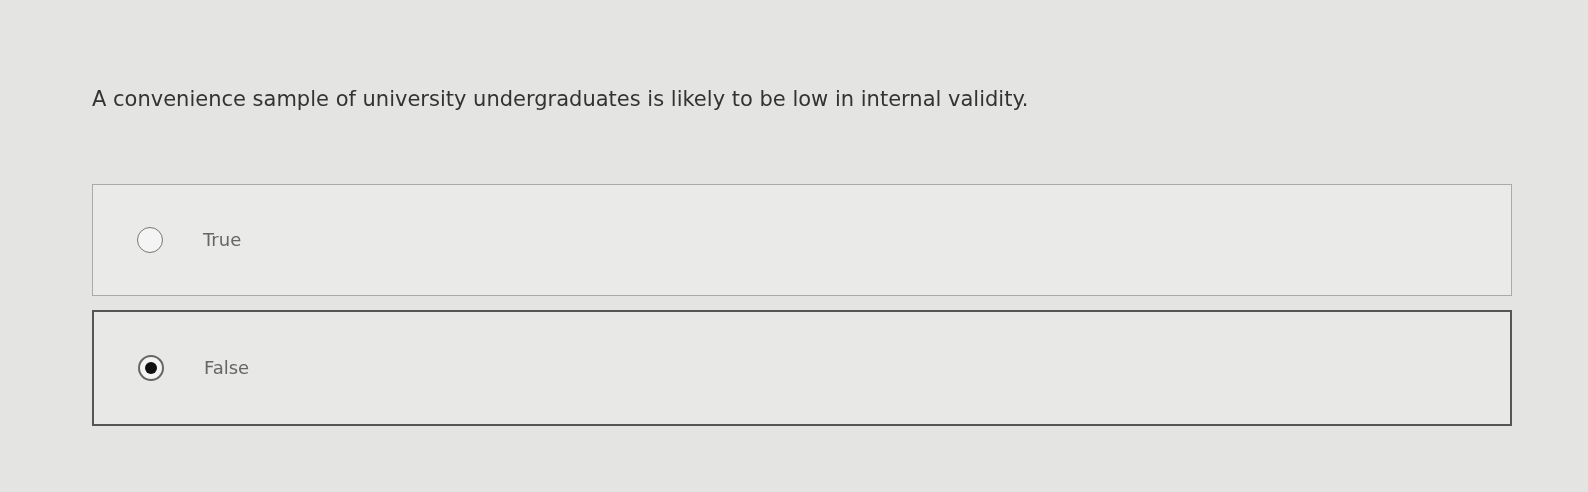  I want to click on option-label: True, so click(222, 240).